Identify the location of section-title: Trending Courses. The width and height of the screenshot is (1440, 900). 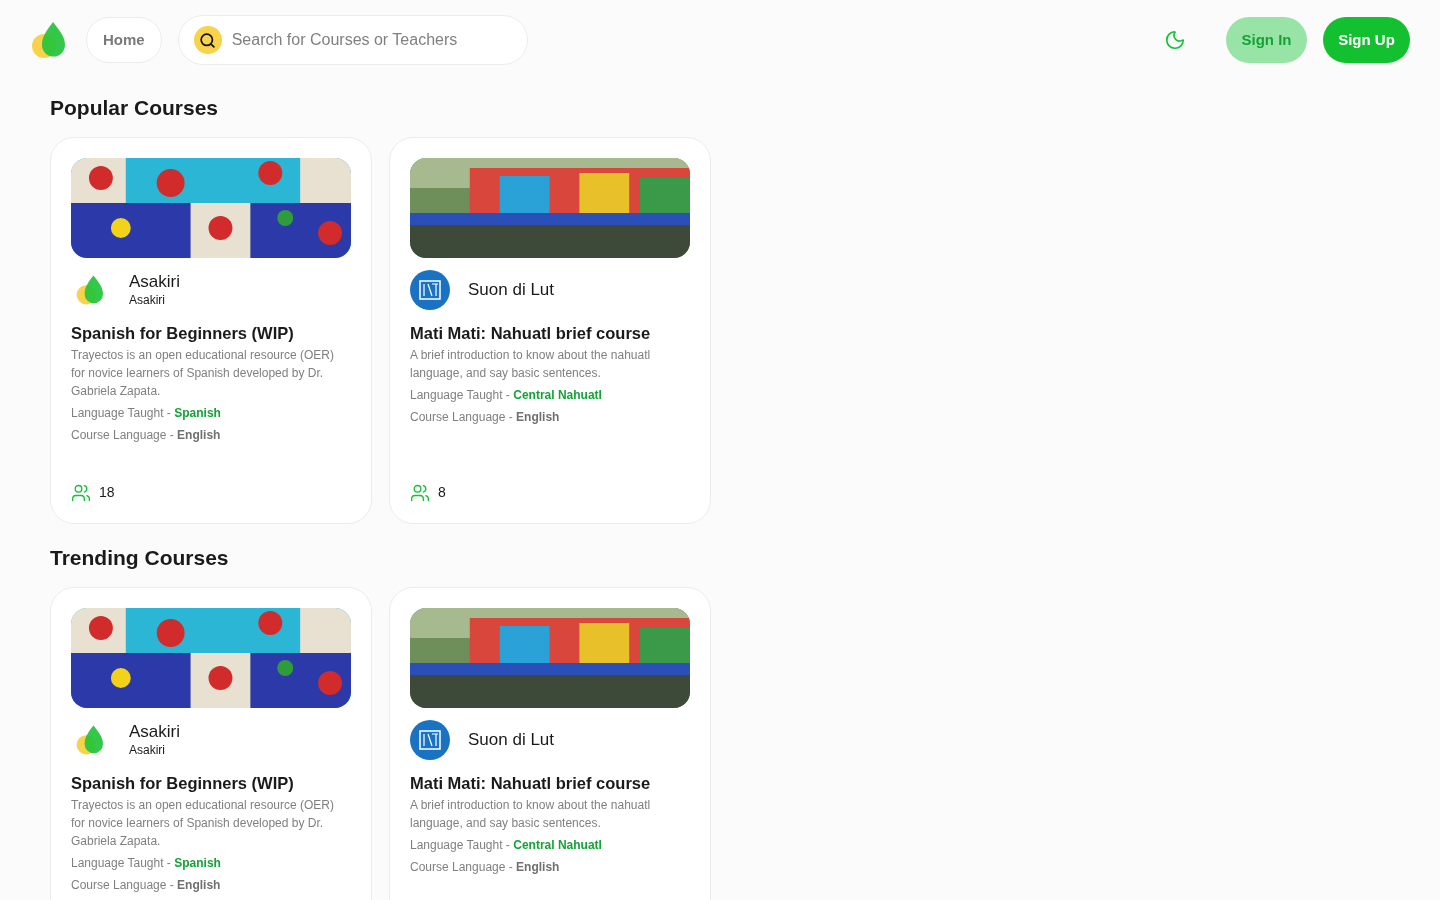
(140, 558).